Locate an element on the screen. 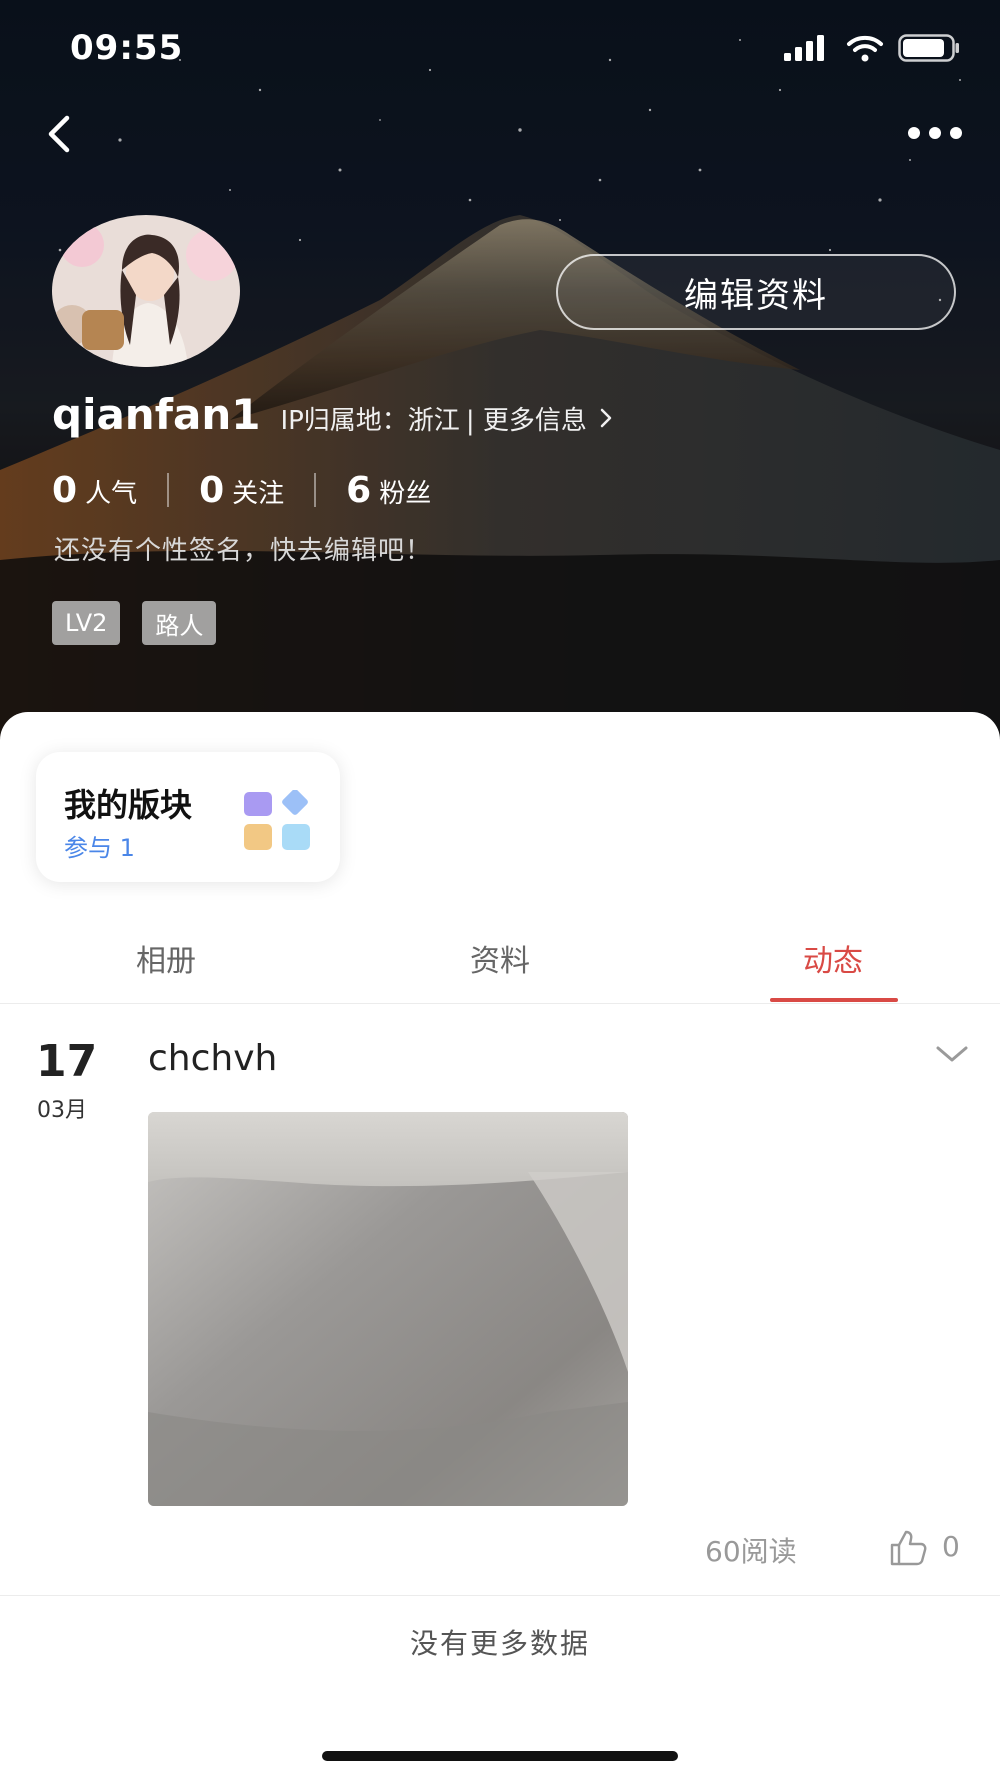 The height and width of the screenshot is (1778, 1000). chevron-right-icon is located at coordinates (606, 418).